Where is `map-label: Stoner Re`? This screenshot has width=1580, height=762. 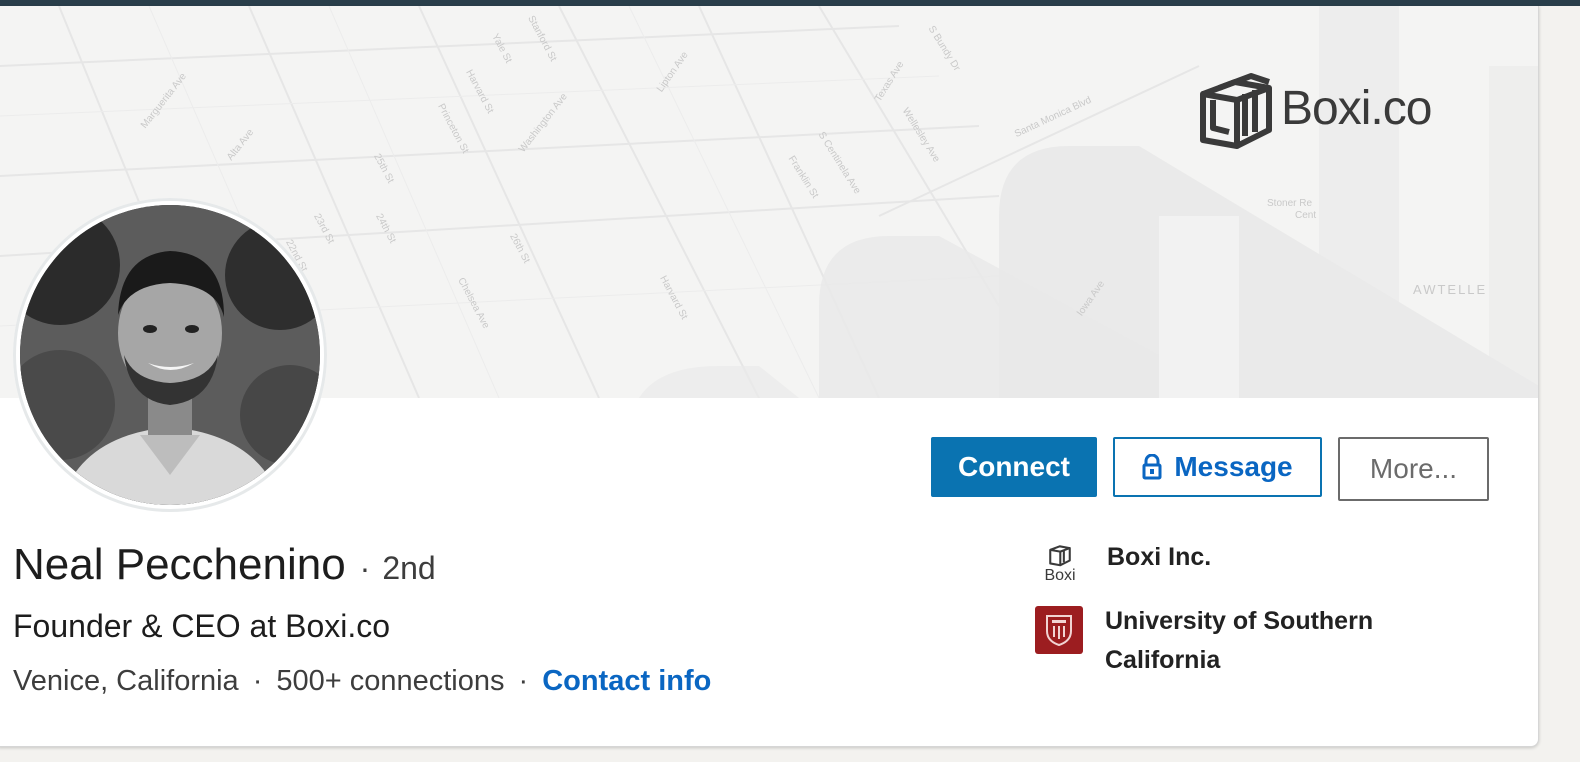 map-label: Stoner Re is located at coordinates (1290, 203).